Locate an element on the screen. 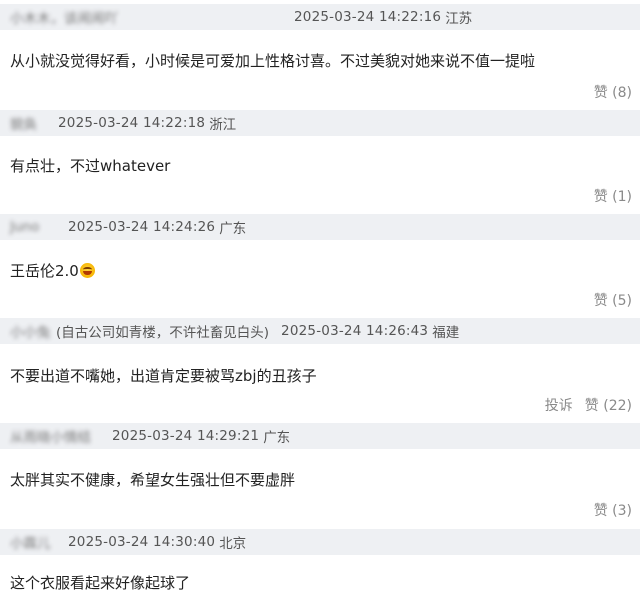 This screenshot has height=593, width=640. comment-timestamp: 2025-03-24 14:26:43 is located at coordinates (355, 331).